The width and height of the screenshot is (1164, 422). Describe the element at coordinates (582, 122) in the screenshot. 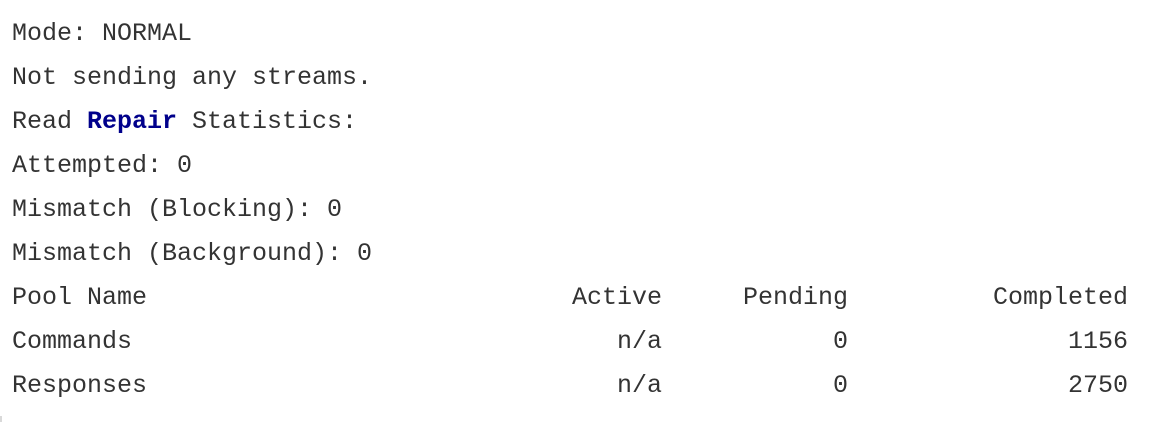

I see `read-repair-heading: Read Repair Statistics:` at that location.